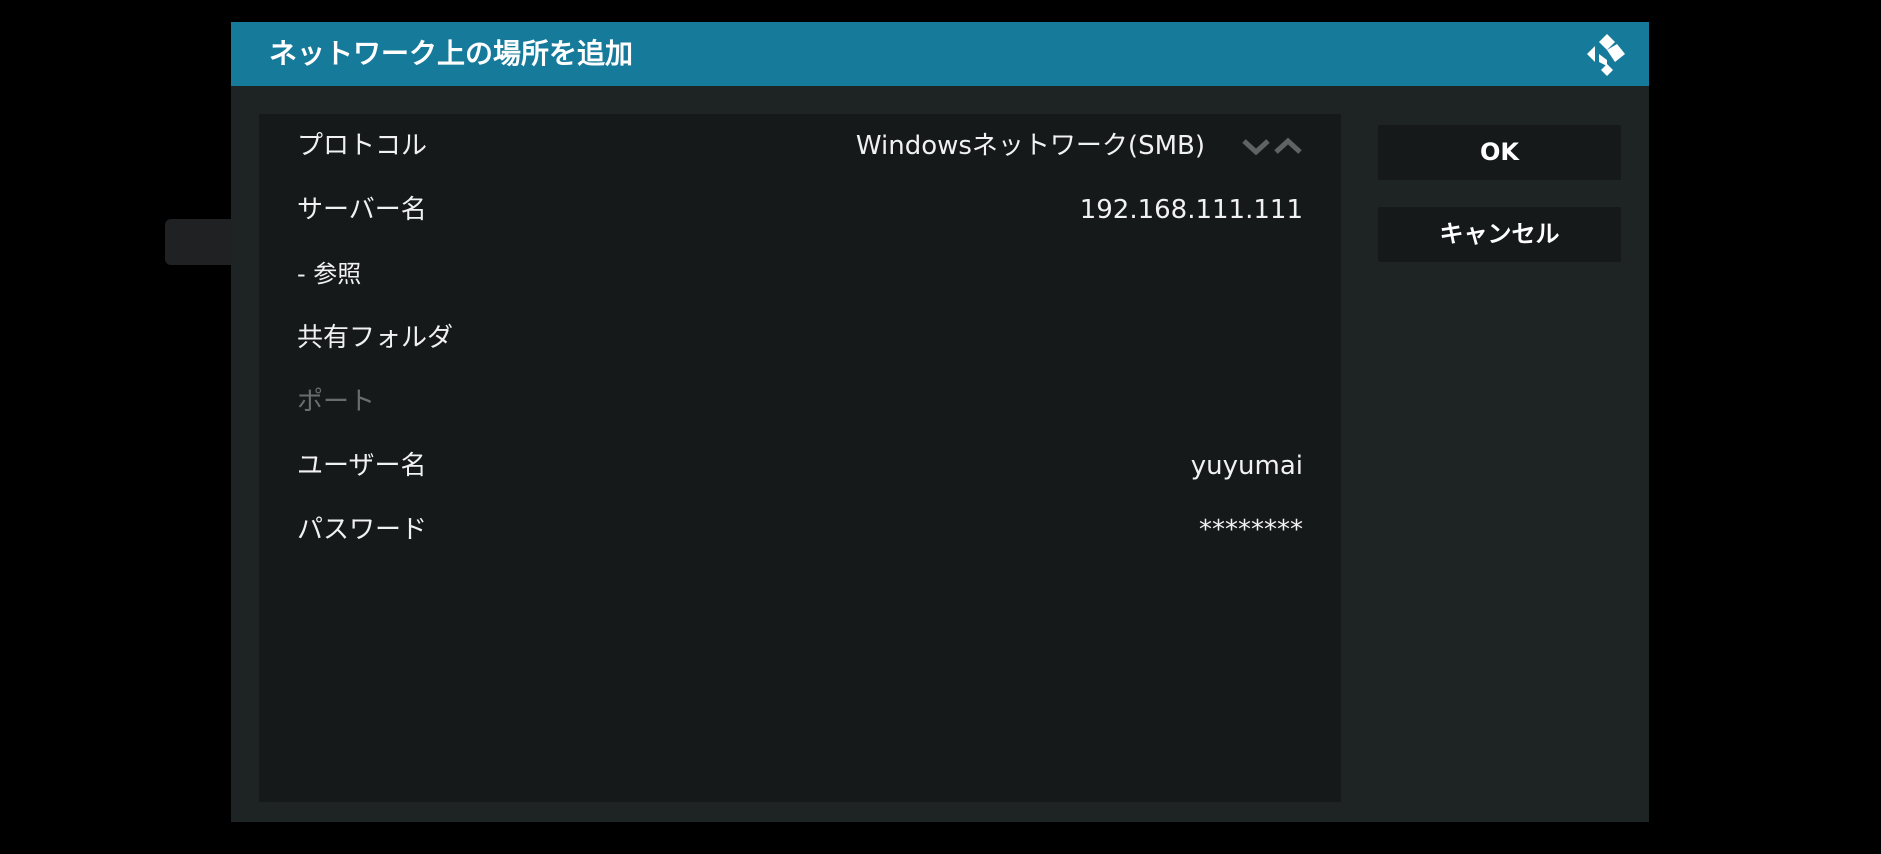 Image resolution: width=1881 pixels, height=854 pixels. What do you see at coordinates (1256, 146) in the screenshot?
I see `chevron-down-icon` at bounding box center [1256, 146].